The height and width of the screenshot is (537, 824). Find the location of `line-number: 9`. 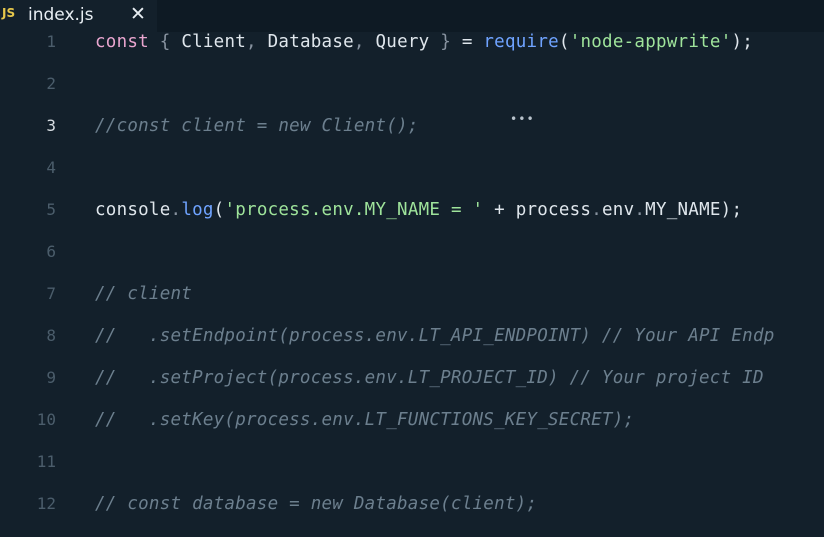

line-number: 9 is located at coordinates (51, 377).